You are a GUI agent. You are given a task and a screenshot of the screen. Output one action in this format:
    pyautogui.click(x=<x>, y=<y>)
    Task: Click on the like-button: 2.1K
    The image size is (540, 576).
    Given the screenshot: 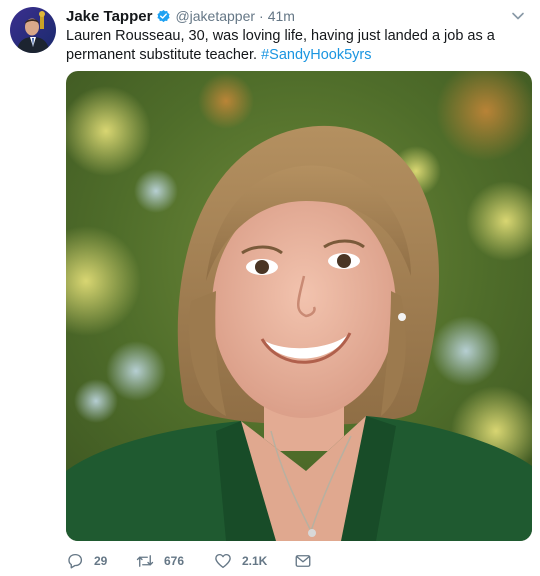 What is the action you would take?
    pyautogui.click(x=254, y=561)
    